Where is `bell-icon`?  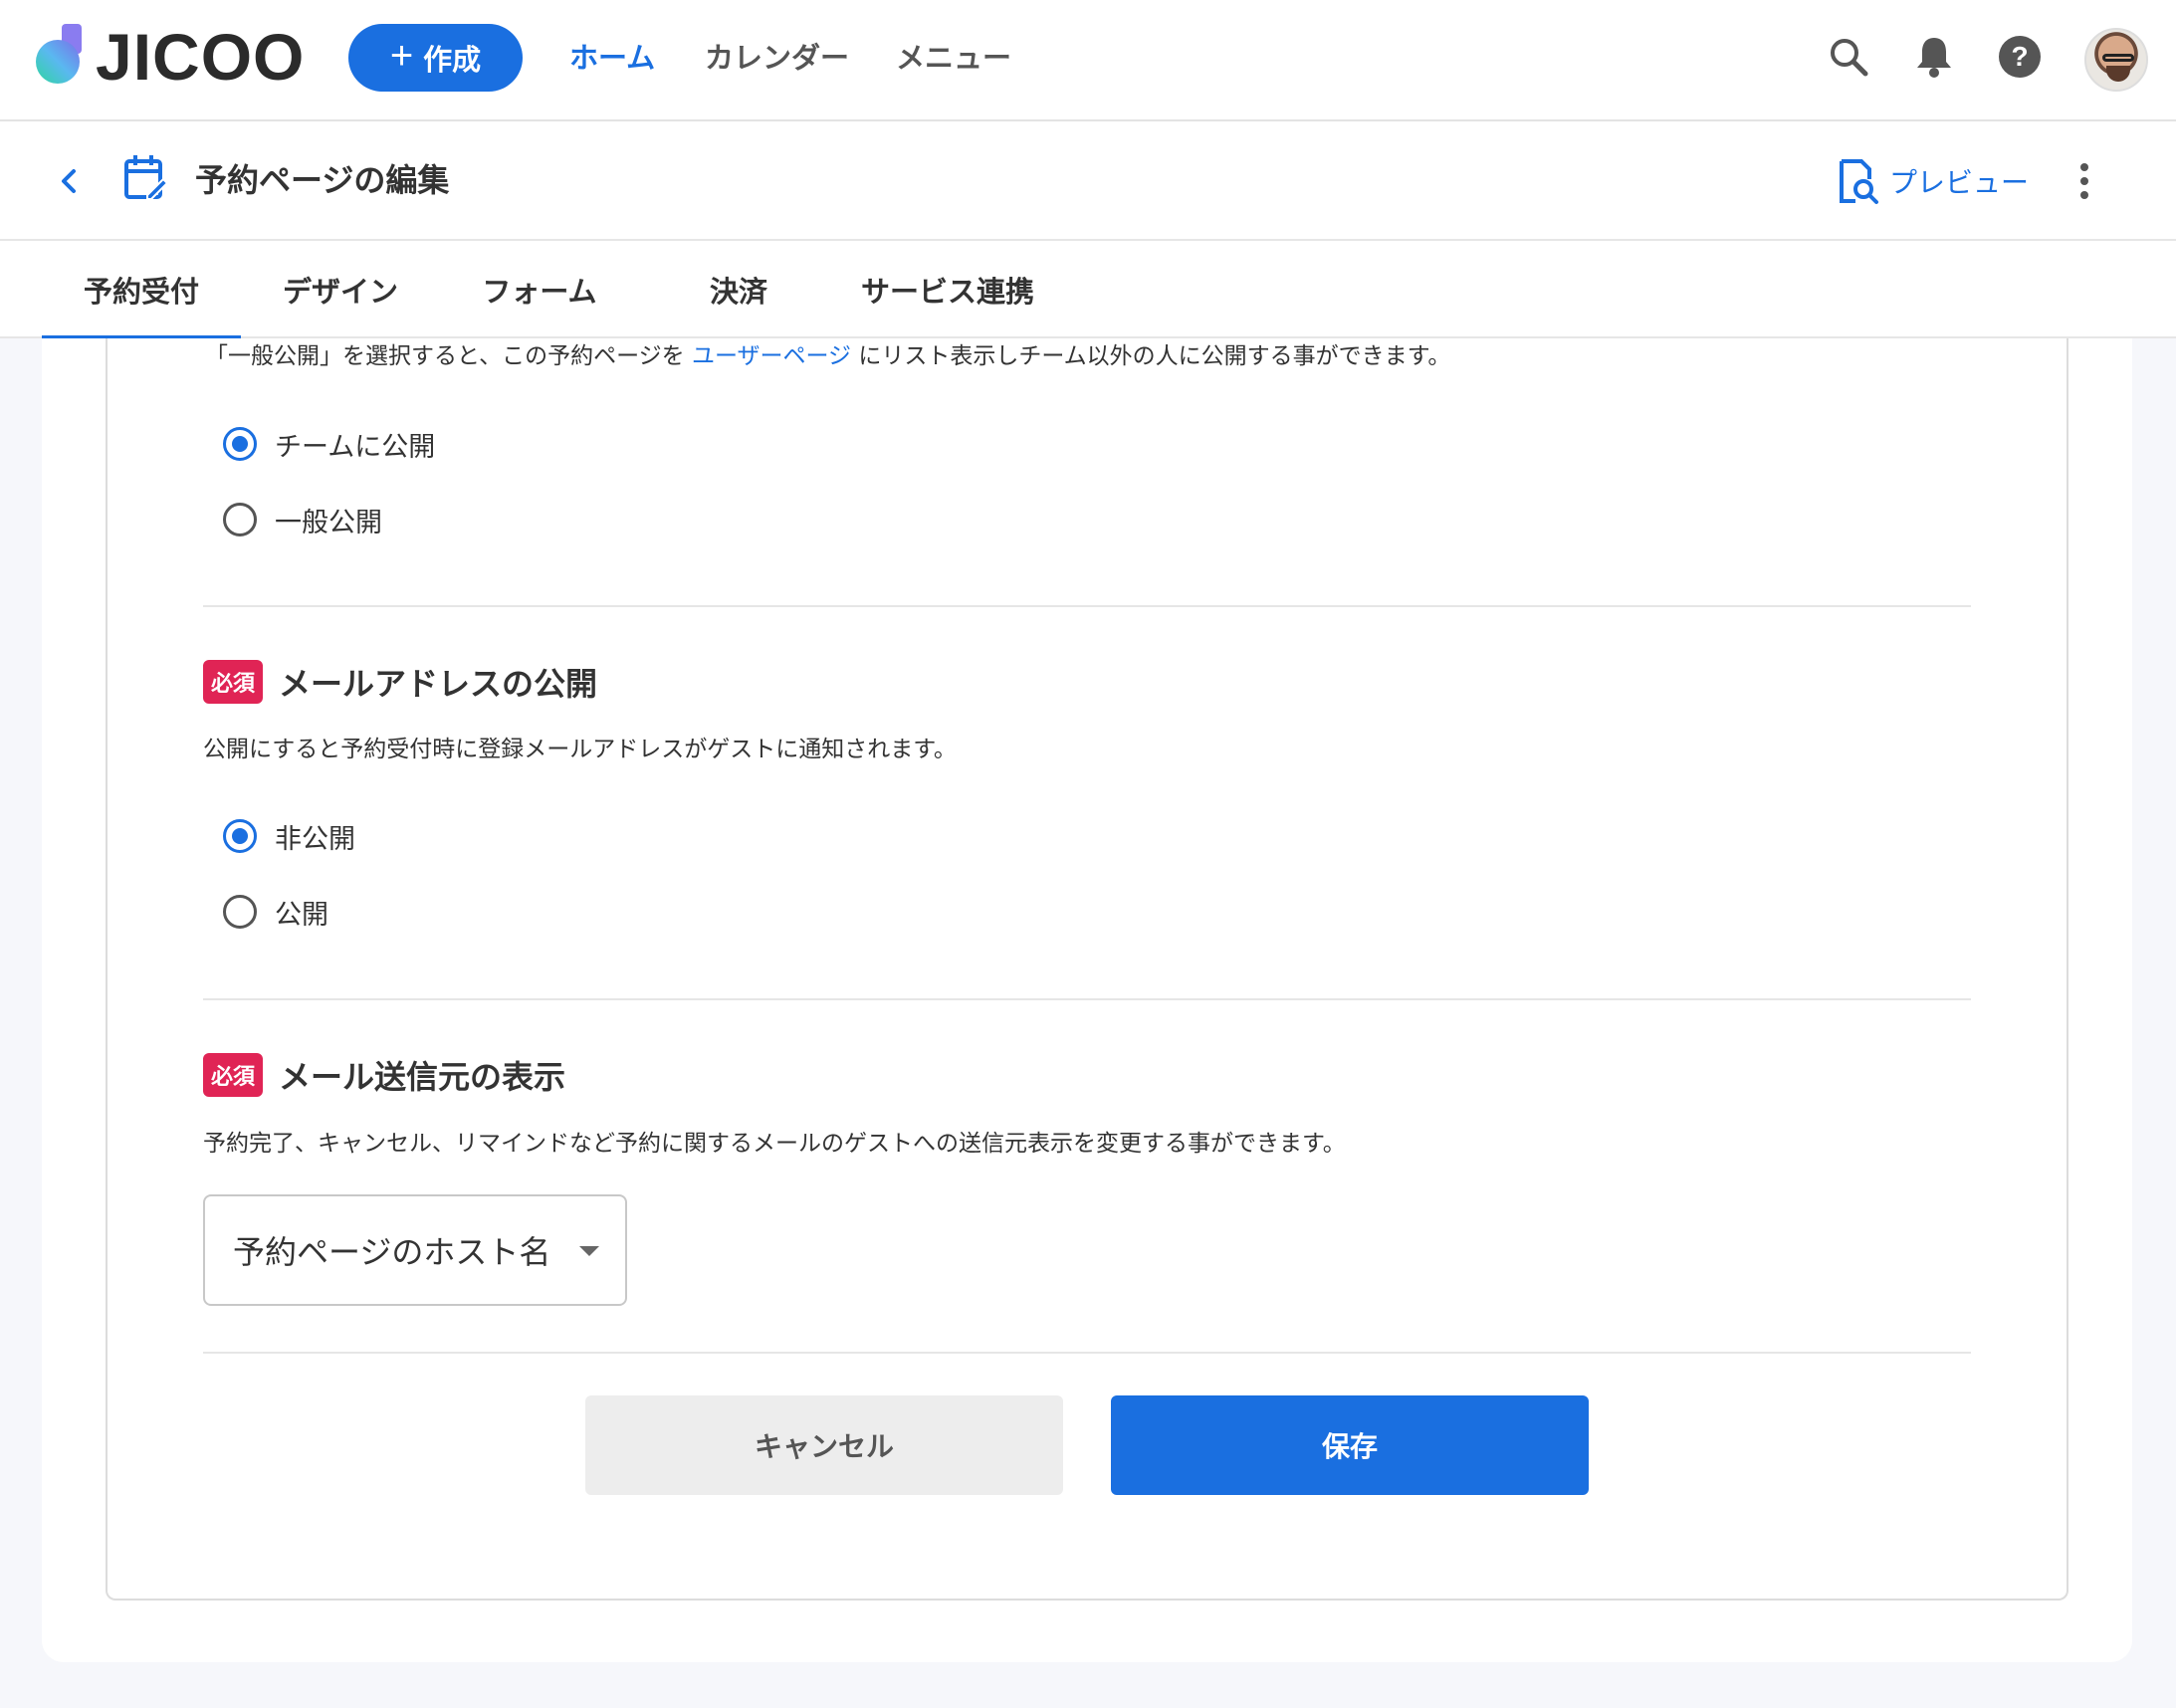 bell-icon is located at coordinates (1934, 57).